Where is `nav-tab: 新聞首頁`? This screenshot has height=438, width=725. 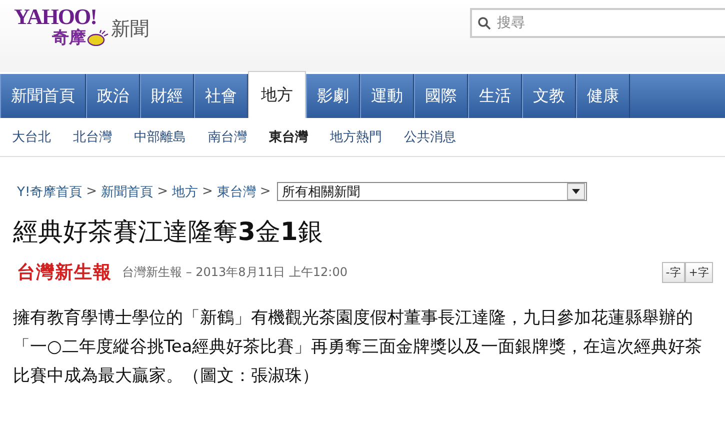
nav-tab: 新聞首頁 is located at coordinates (43, 96).